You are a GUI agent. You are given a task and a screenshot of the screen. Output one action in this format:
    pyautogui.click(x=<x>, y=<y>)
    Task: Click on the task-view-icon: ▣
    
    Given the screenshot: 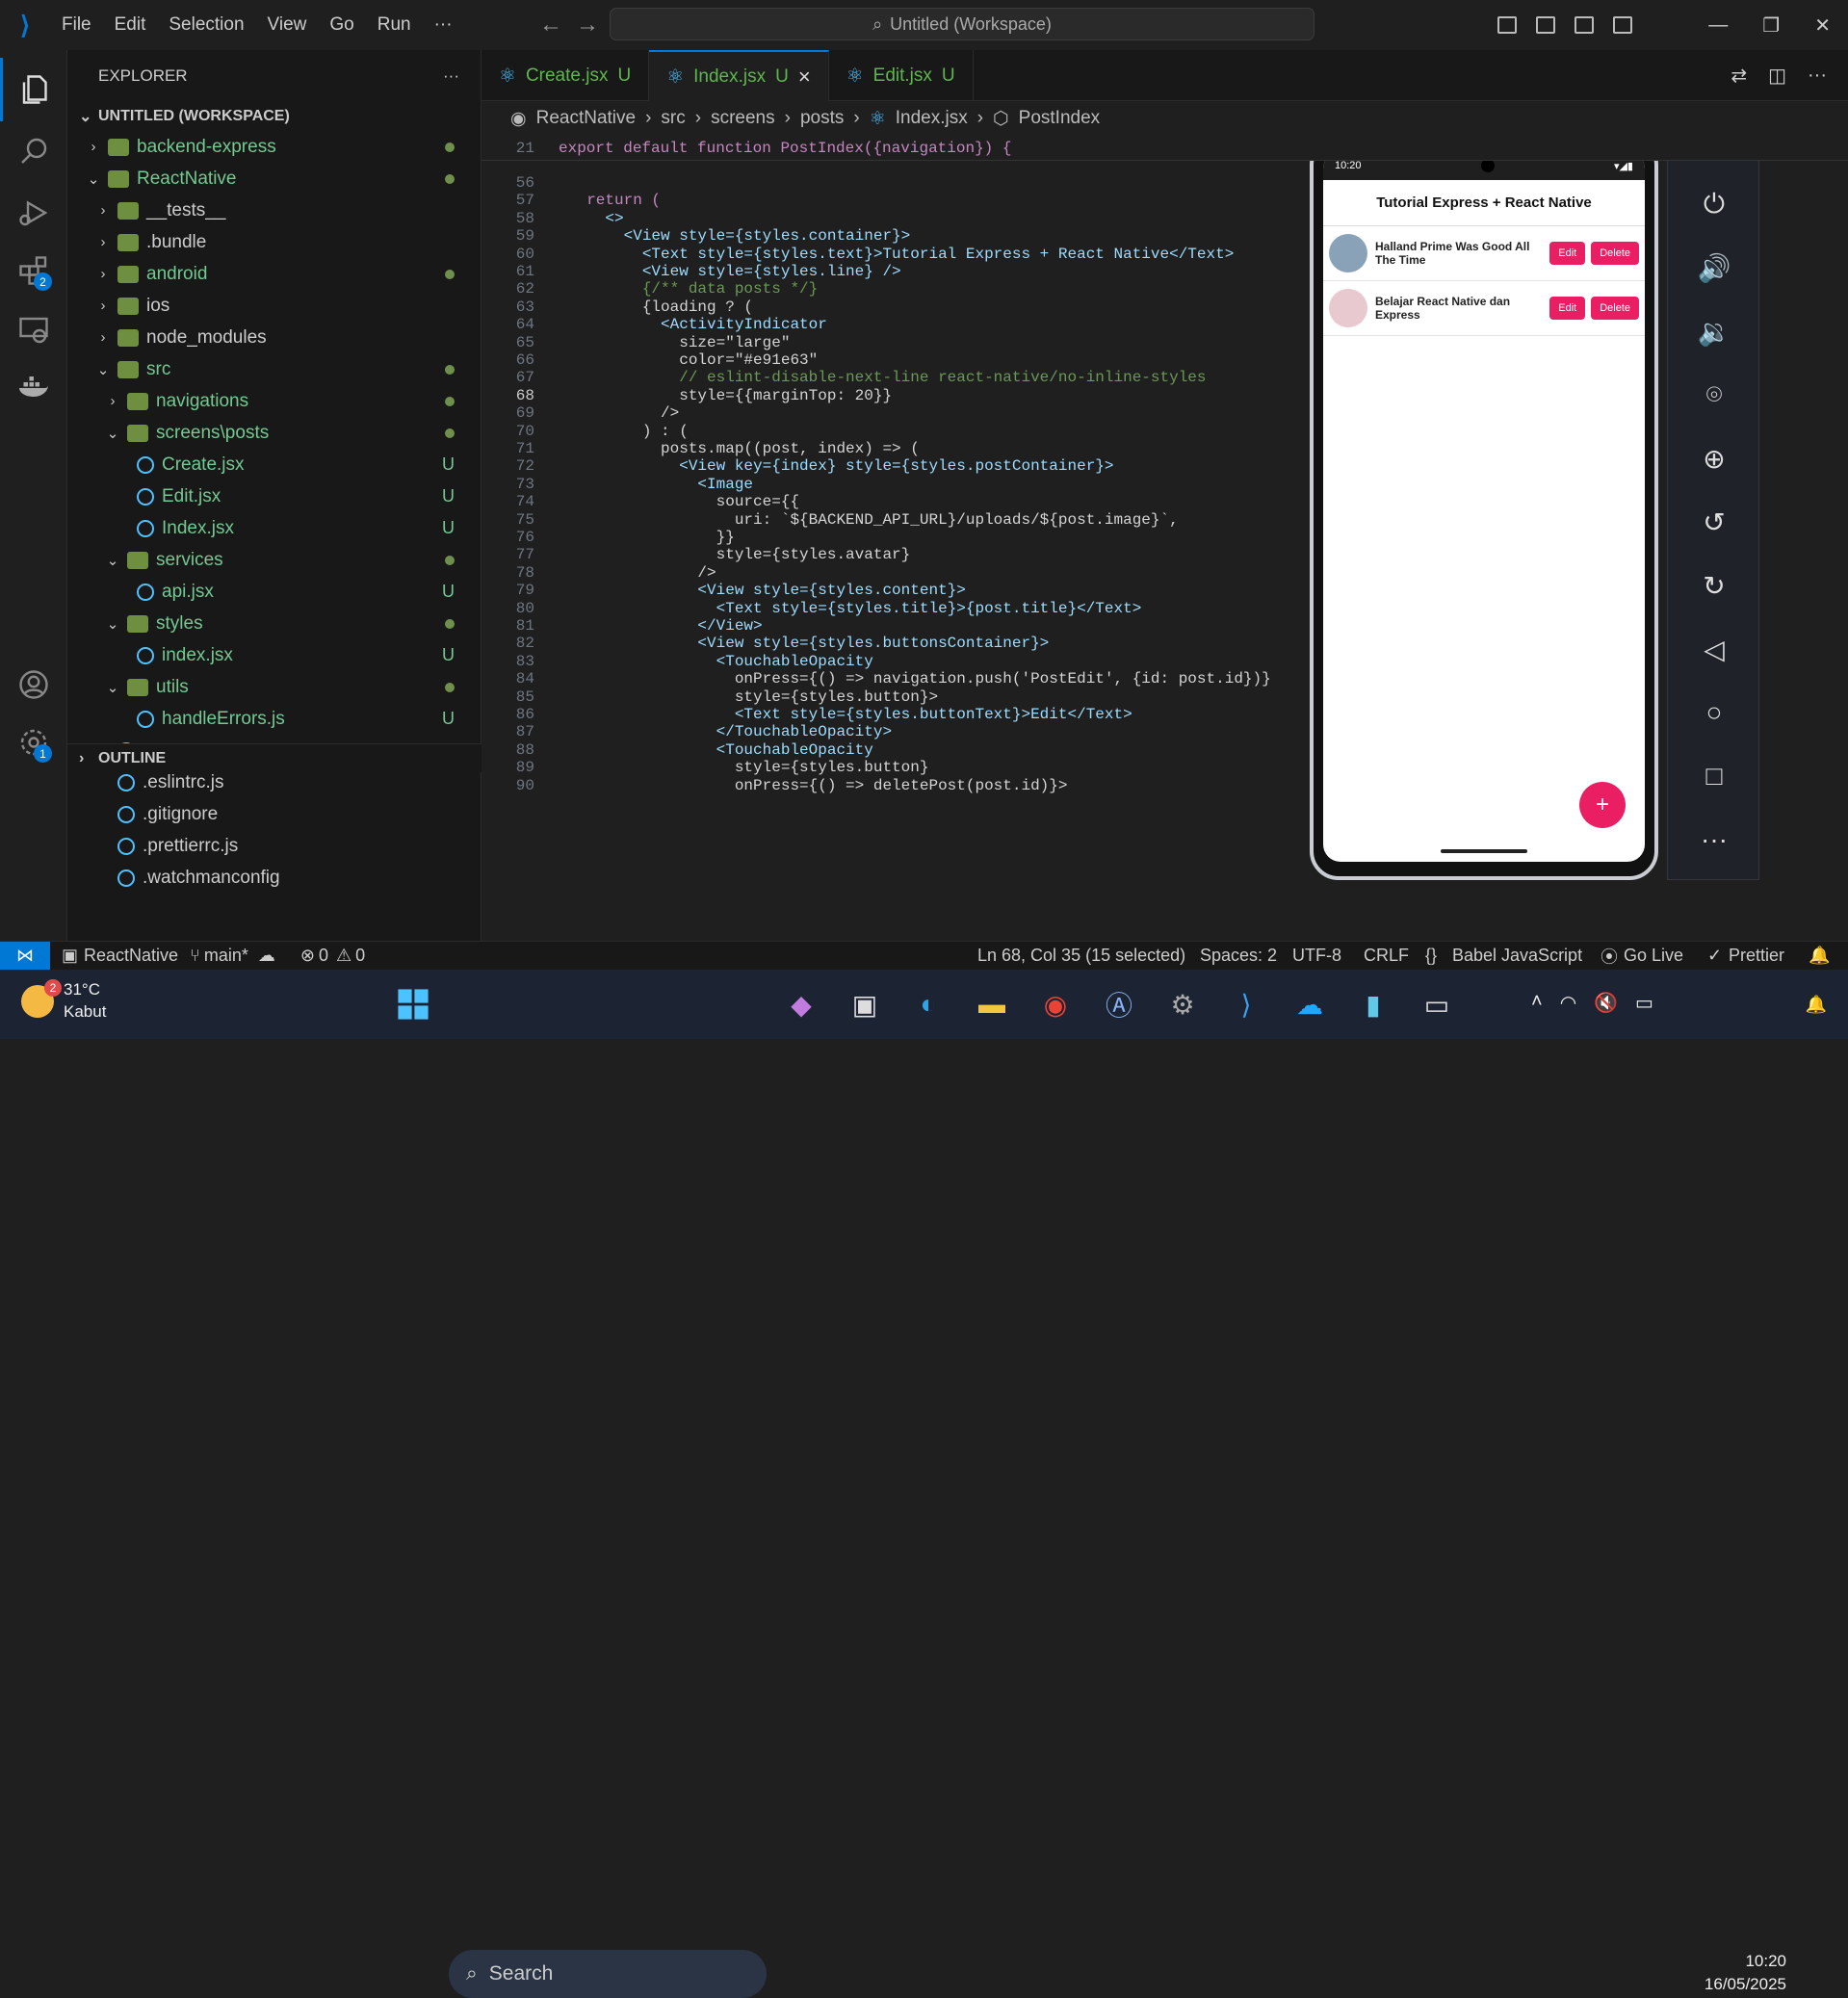 What is the action you would take?
    pyautogui.click(x=865, y=1004)
    